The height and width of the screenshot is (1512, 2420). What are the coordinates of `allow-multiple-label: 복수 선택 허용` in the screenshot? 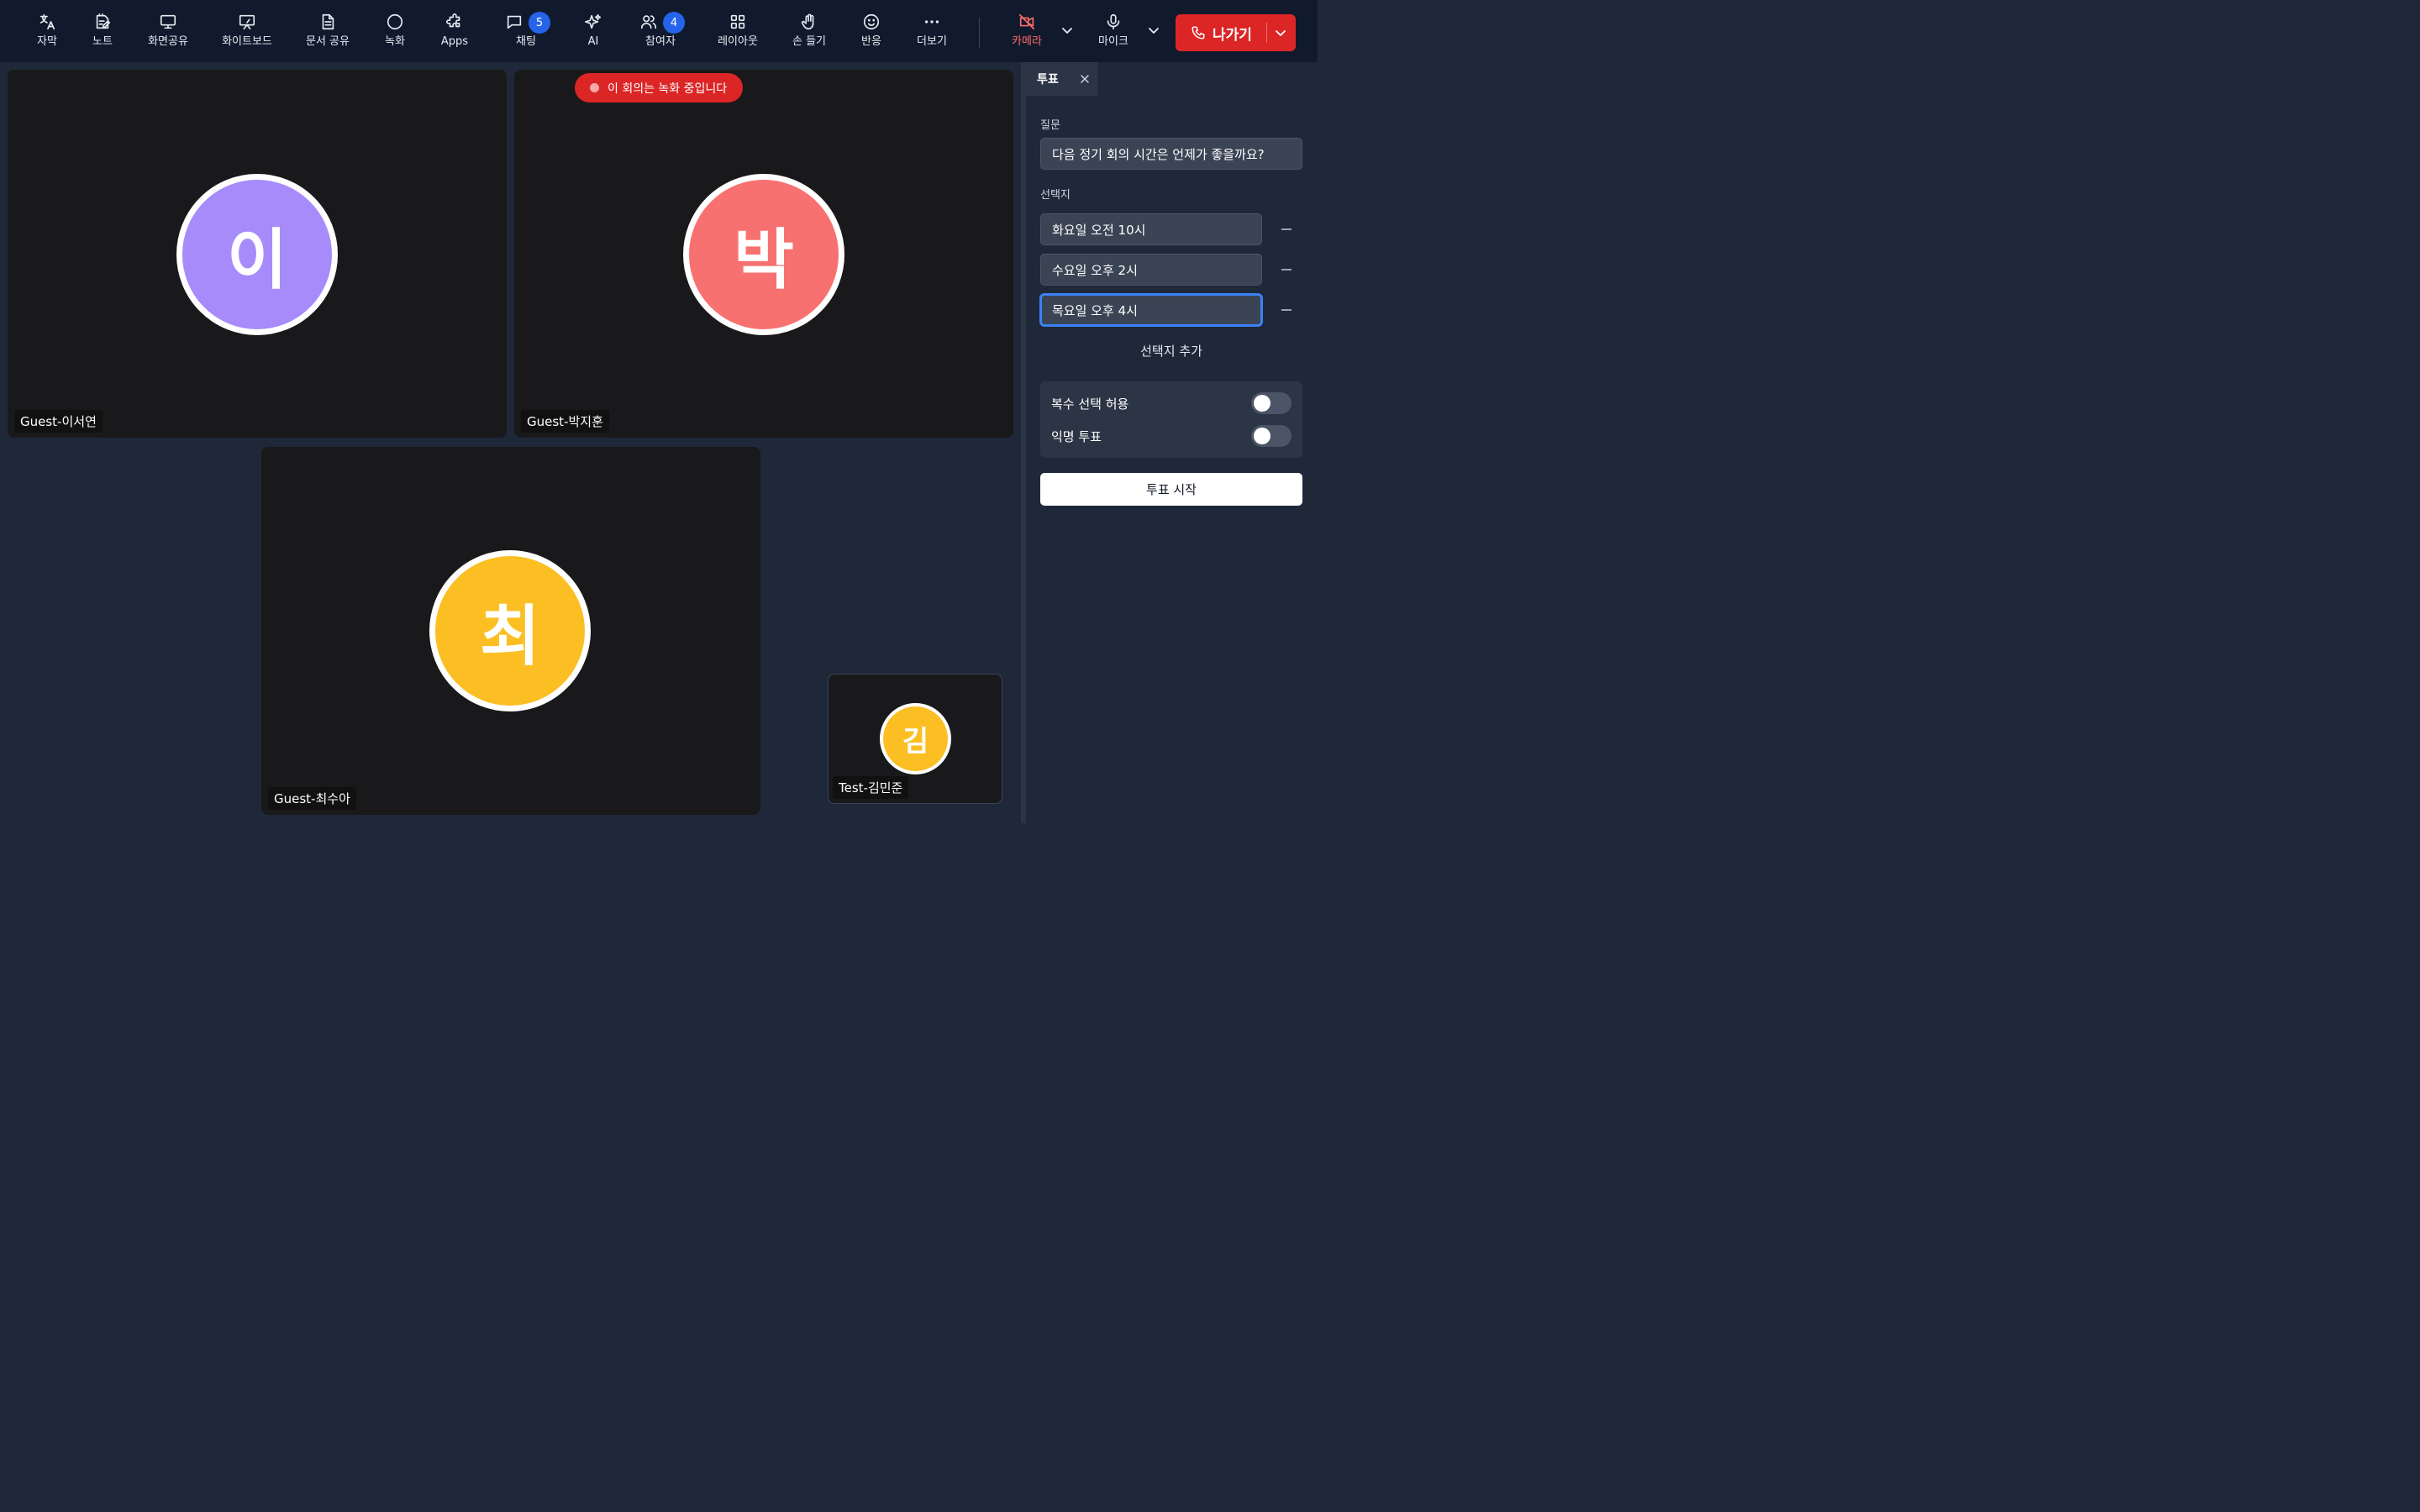 It's located at (1090, 404).